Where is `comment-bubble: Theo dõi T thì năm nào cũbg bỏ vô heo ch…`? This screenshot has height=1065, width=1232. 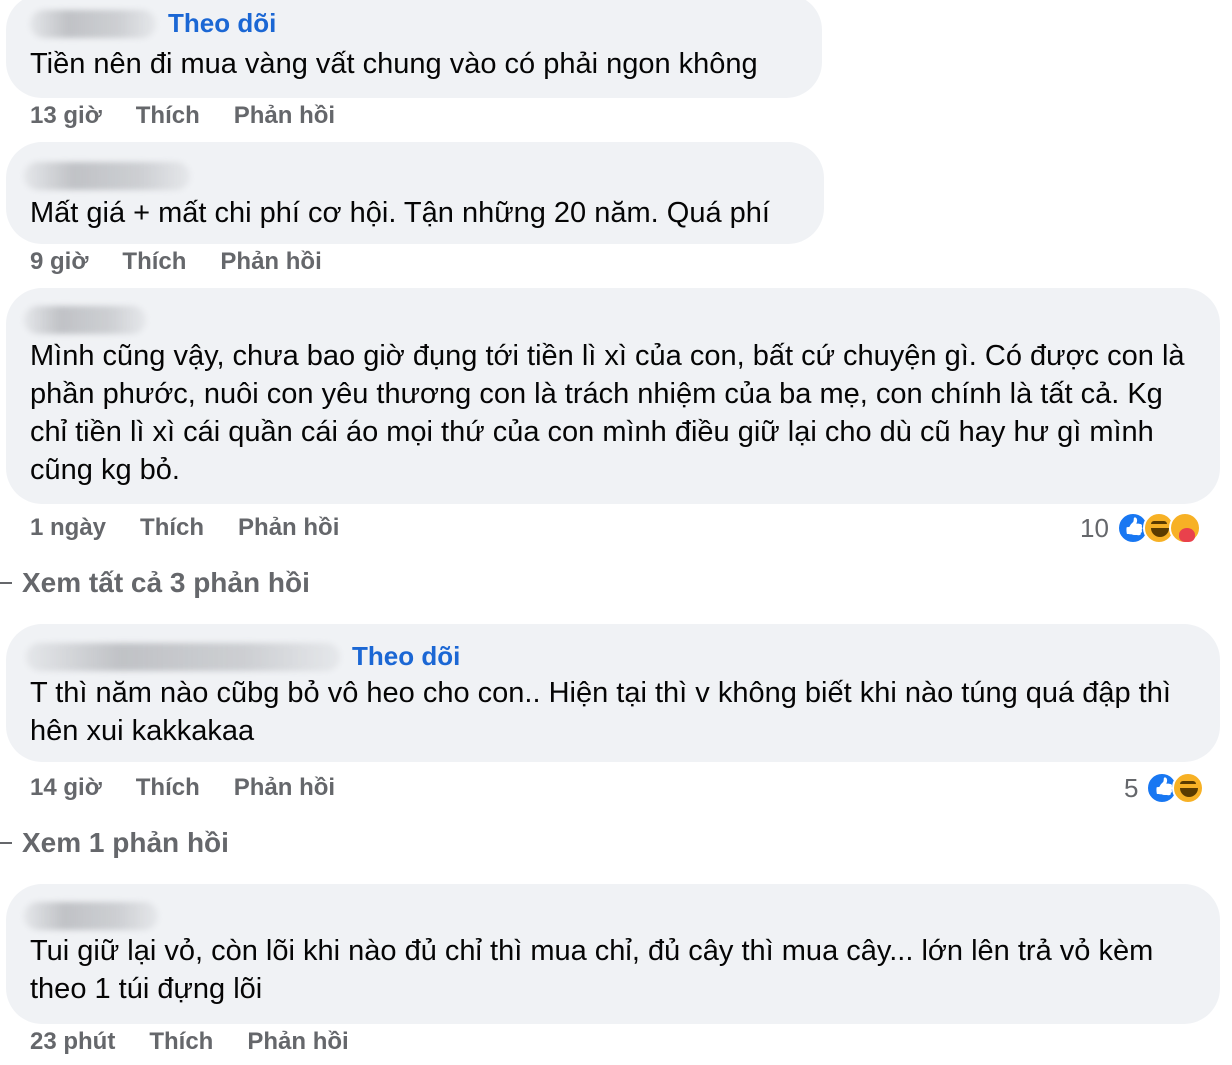
comment-bubble: Theo dõi T thì năm nào cũbg bỏ vô heo ch… is located at coordinates (613, 693).